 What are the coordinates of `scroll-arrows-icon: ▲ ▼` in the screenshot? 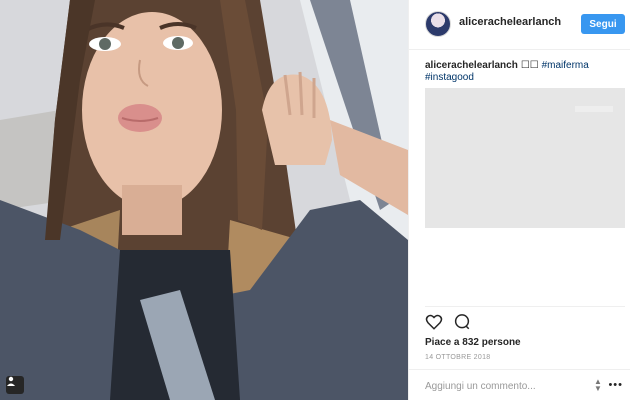 It's located at (598, 385).